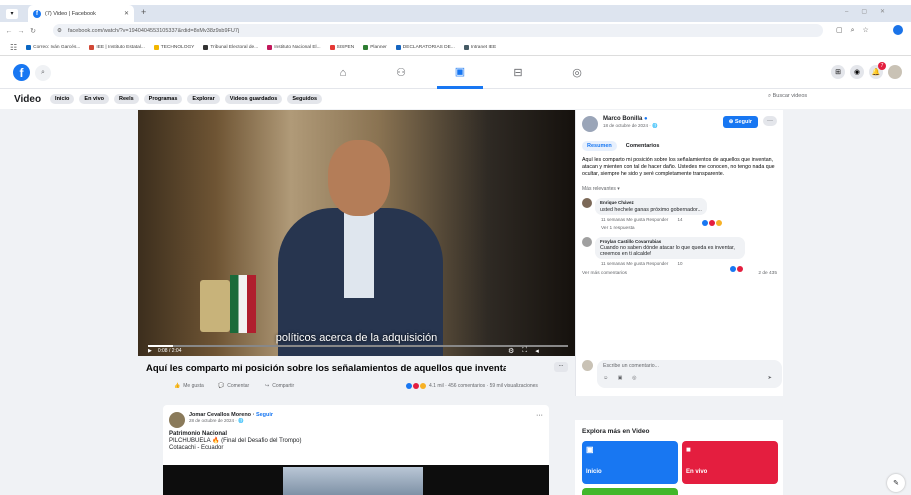 This screenshot has height=495, width=911. I want to click on facebook-logo: f, so click(21, 72).